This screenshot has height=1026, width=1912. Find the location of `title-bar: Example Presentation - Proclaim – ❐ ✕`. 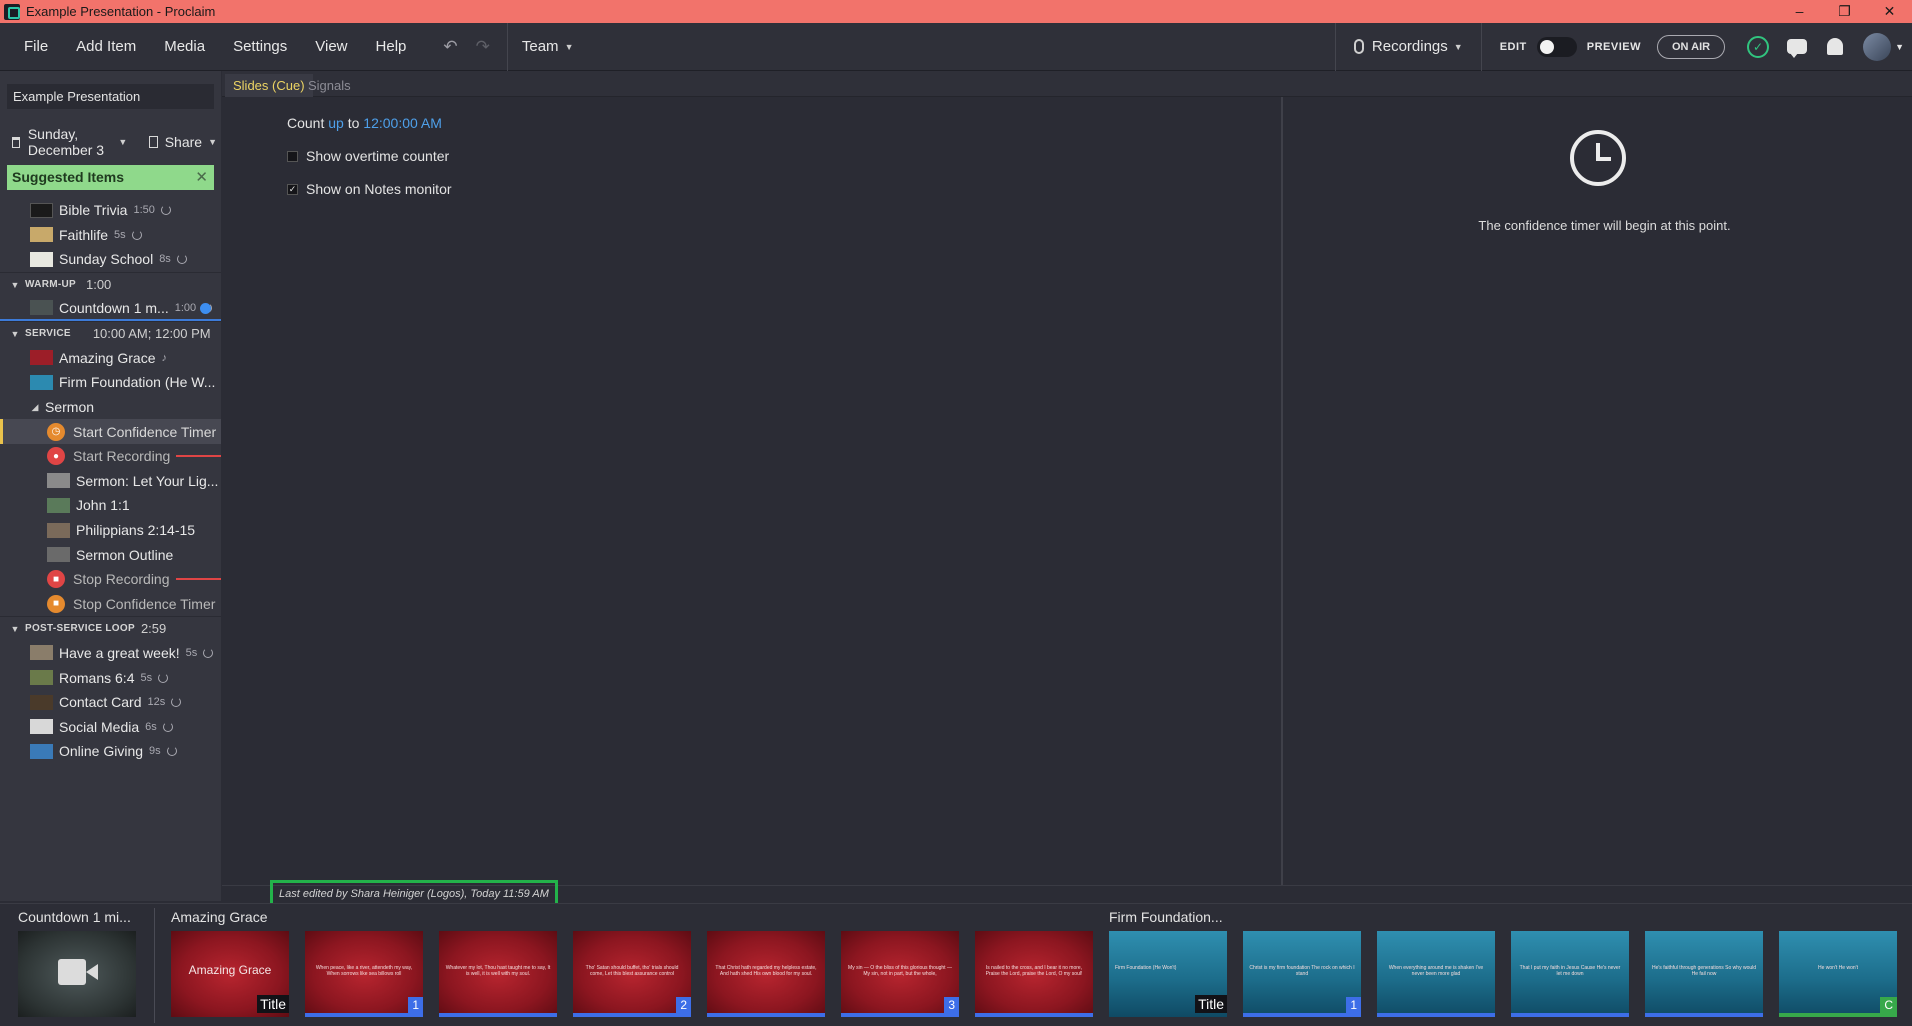

title-bar: Example Presentation - Proclaim – ❐ ✕ is located at coordinates (956, 11).